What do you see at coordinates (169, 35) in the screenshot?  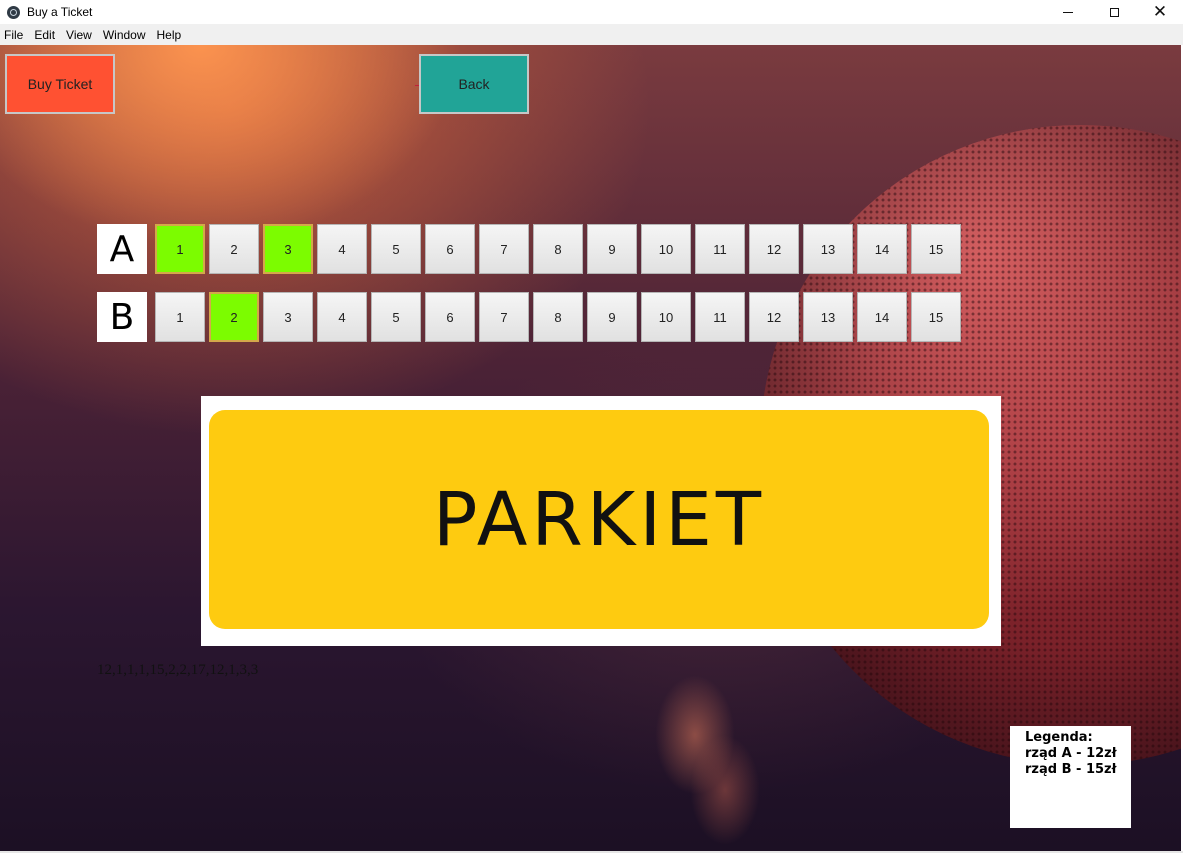 I see `menu-help: Help` at bounding box center [169, 35].